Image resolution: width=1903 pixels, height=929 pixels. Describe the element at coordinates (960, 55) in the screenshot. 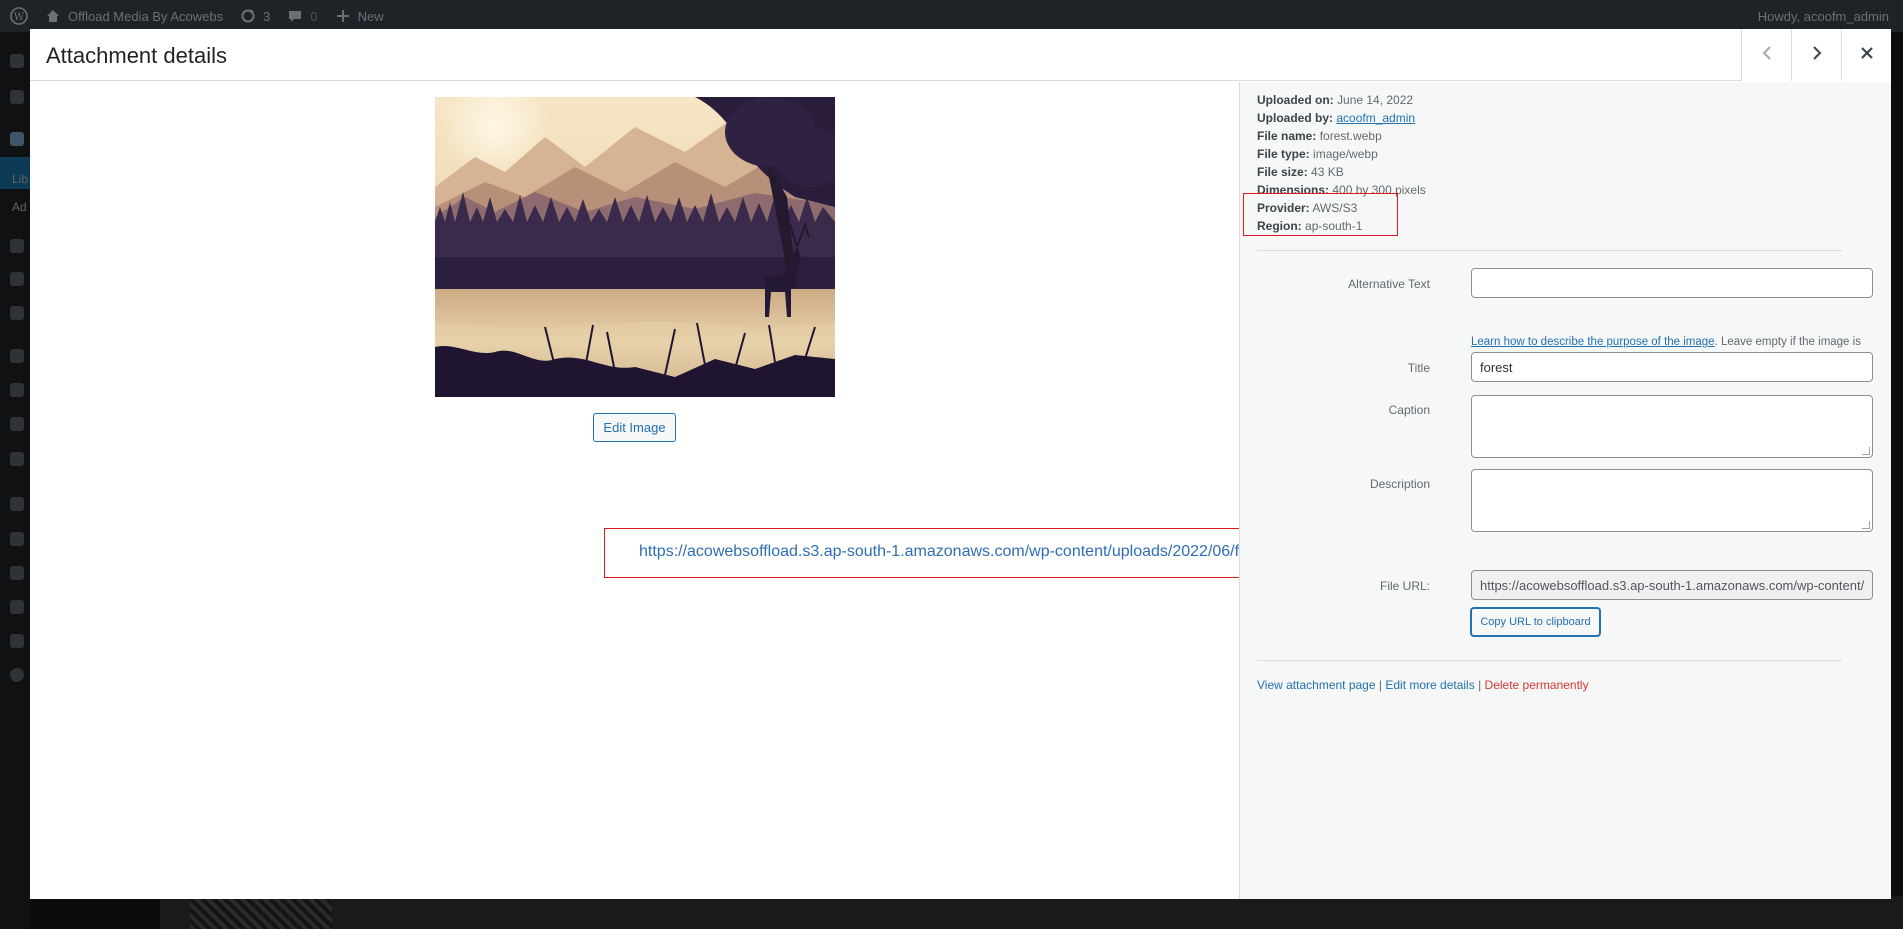

I see `modal-header: Attachment details` at that location.